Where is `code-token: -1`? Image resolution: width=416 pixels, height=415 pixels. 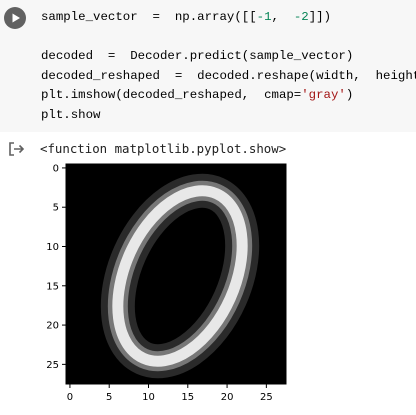 code-token: -1 is located at coordinates (264, 17).